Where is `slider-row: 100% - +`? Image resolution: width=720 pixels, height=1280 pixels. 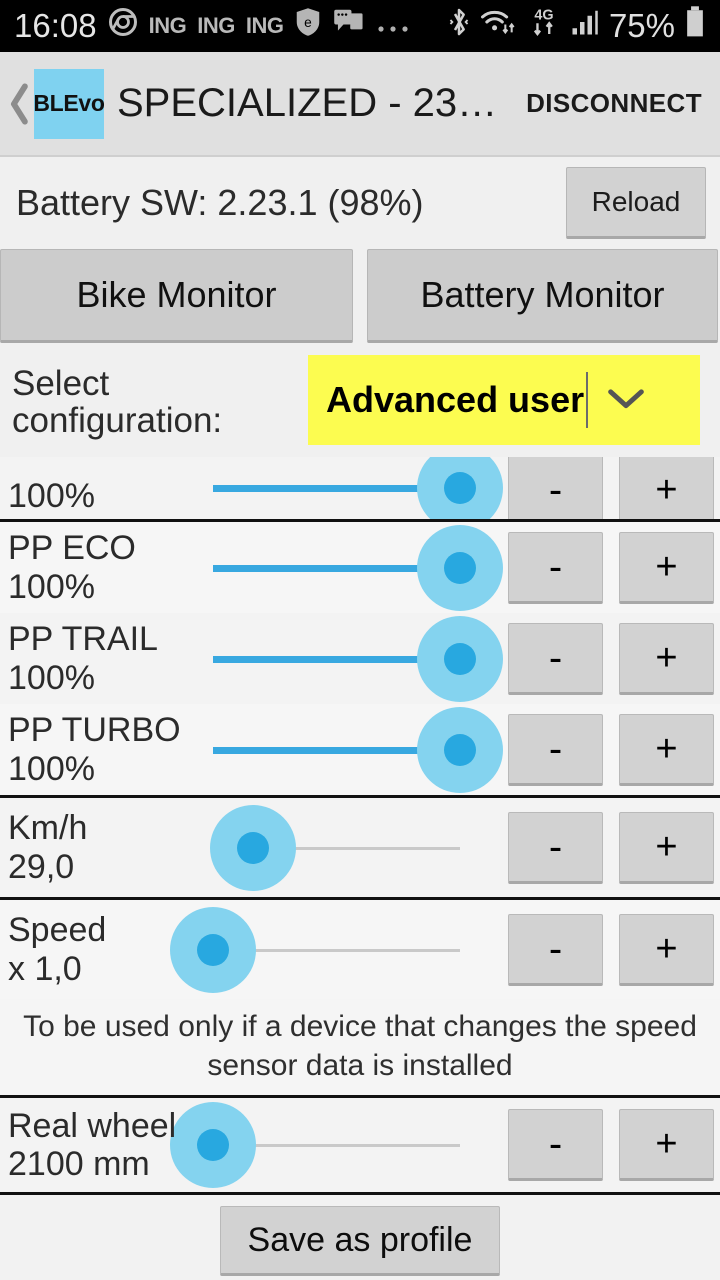 slider-row: 100% - + is located at coordinates (360, 488).